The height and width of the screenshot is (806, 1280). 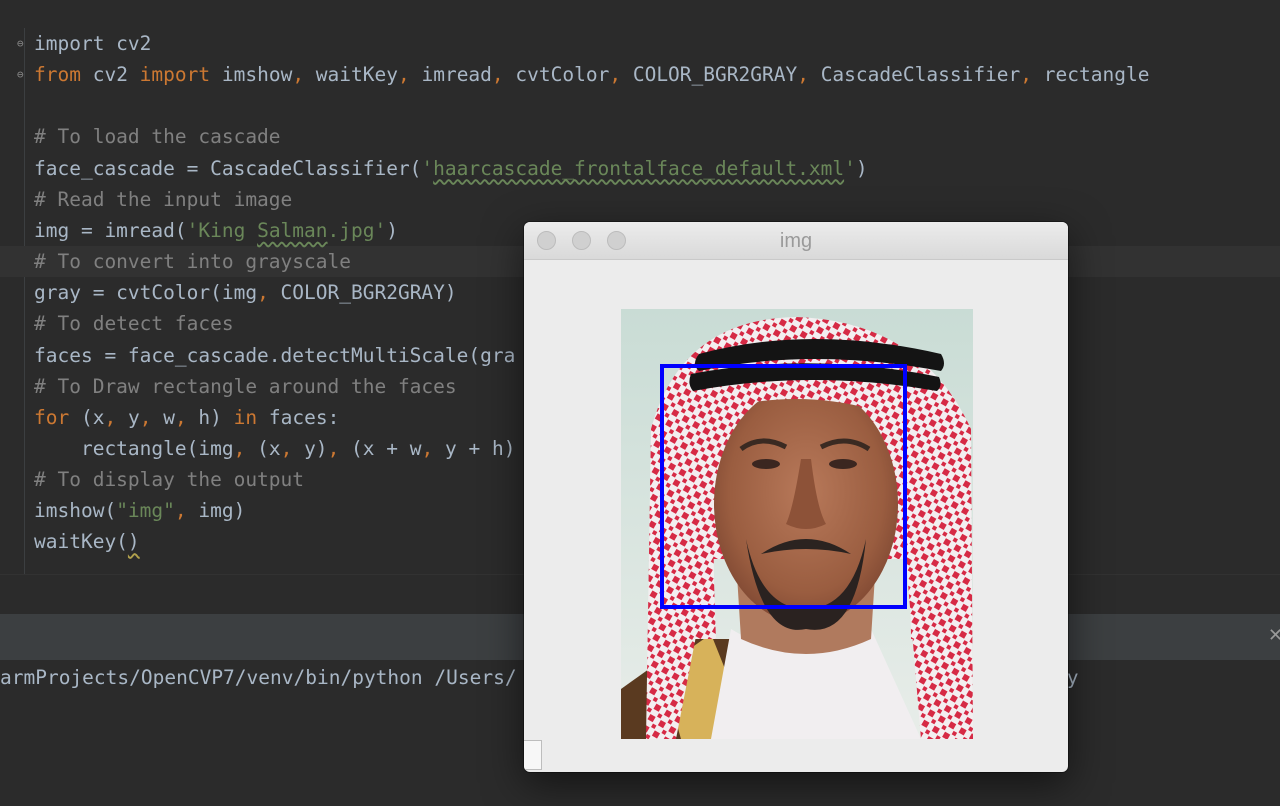 What do you see at coordinates (1274, 636) in the screenshot?
I see `close-icon: ✕` at bounding box center [1274, 636].